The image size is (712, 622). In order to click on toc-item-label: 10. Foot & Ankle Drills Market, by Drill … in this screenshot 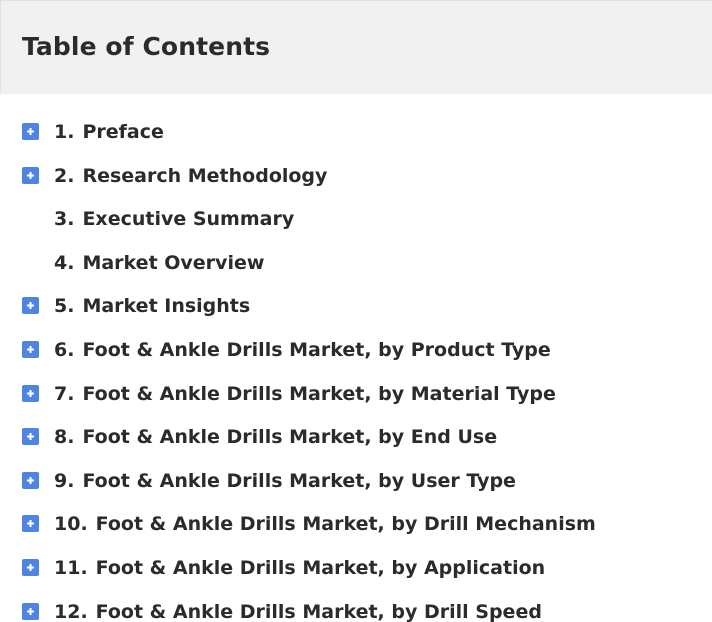, I will do `click(325, 524)`.